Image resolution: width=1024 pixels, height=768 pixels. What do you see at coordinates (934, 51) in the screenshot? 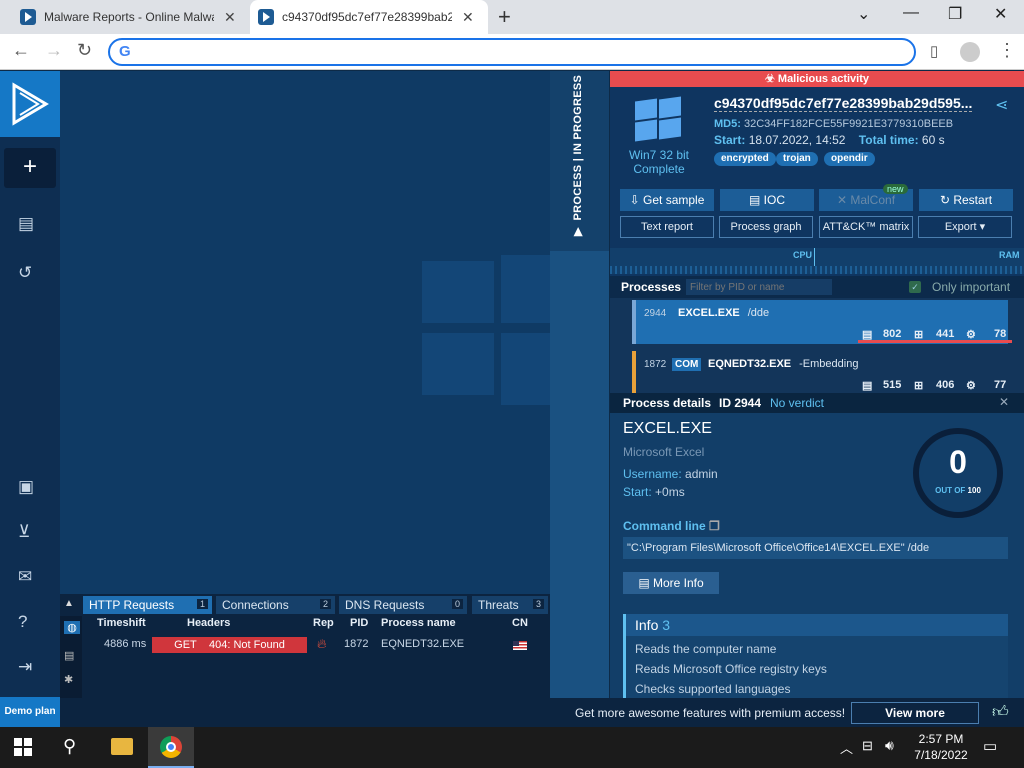
I see `sidepanel-icon: ▯` at bounding box center [934, 51].